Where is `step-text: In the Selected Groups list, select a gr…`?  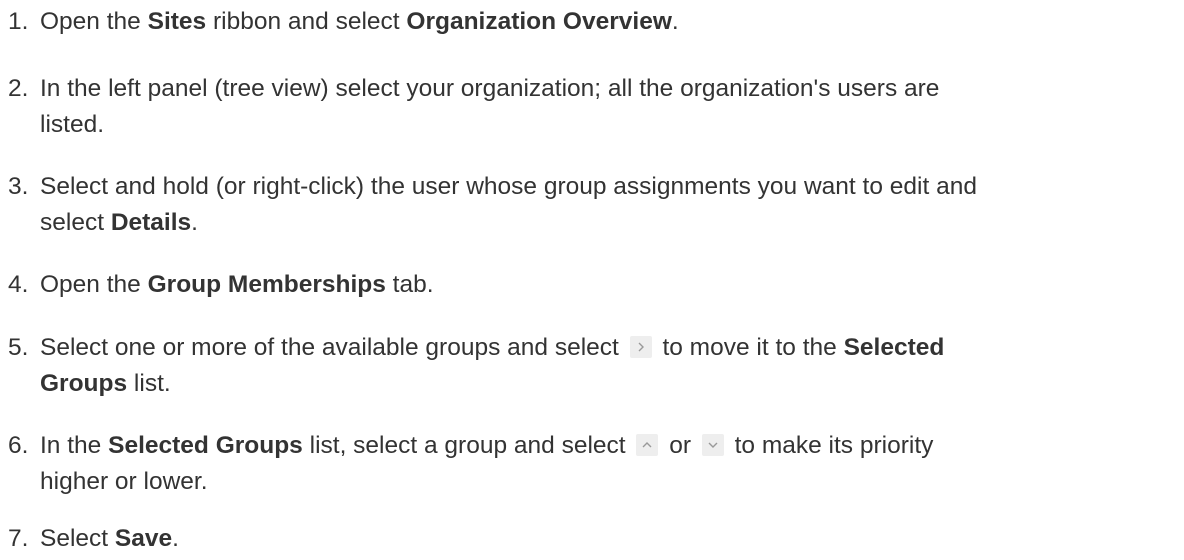
step-text: In the Selected Groups list, select a gr… is located at coordinates (487, 463).